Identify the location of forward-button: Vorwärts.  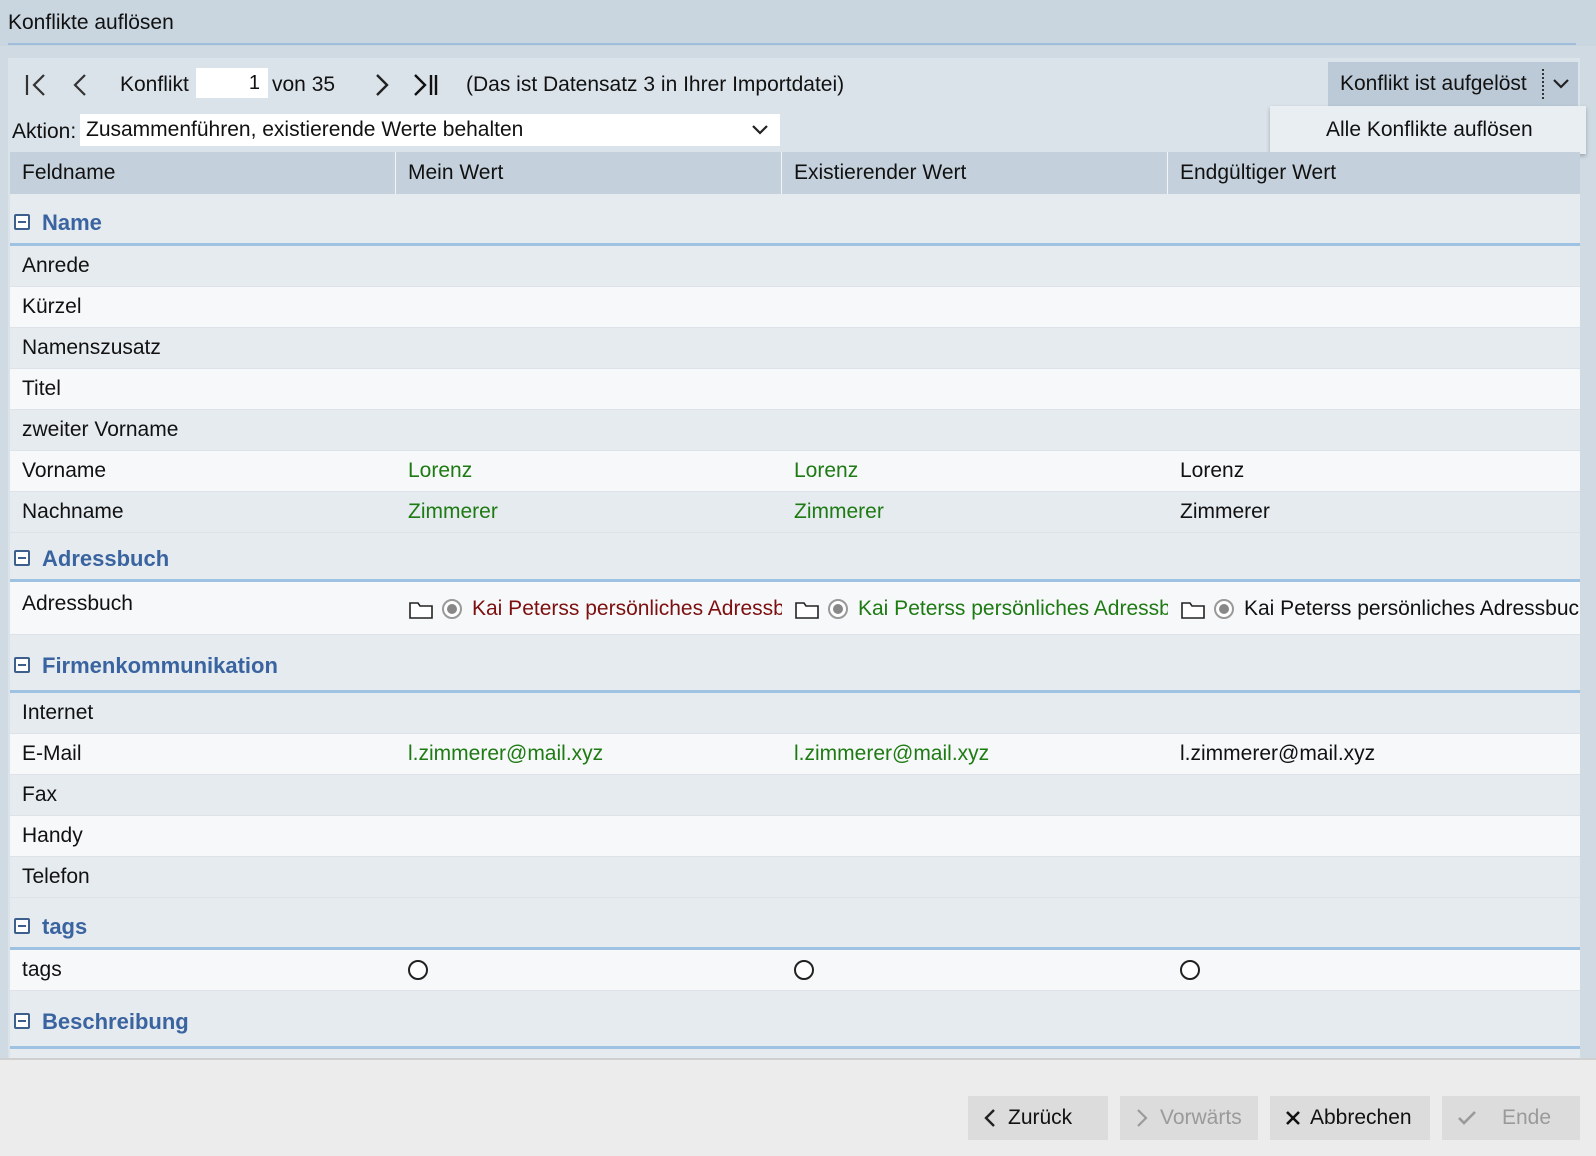
(1189, 1118).